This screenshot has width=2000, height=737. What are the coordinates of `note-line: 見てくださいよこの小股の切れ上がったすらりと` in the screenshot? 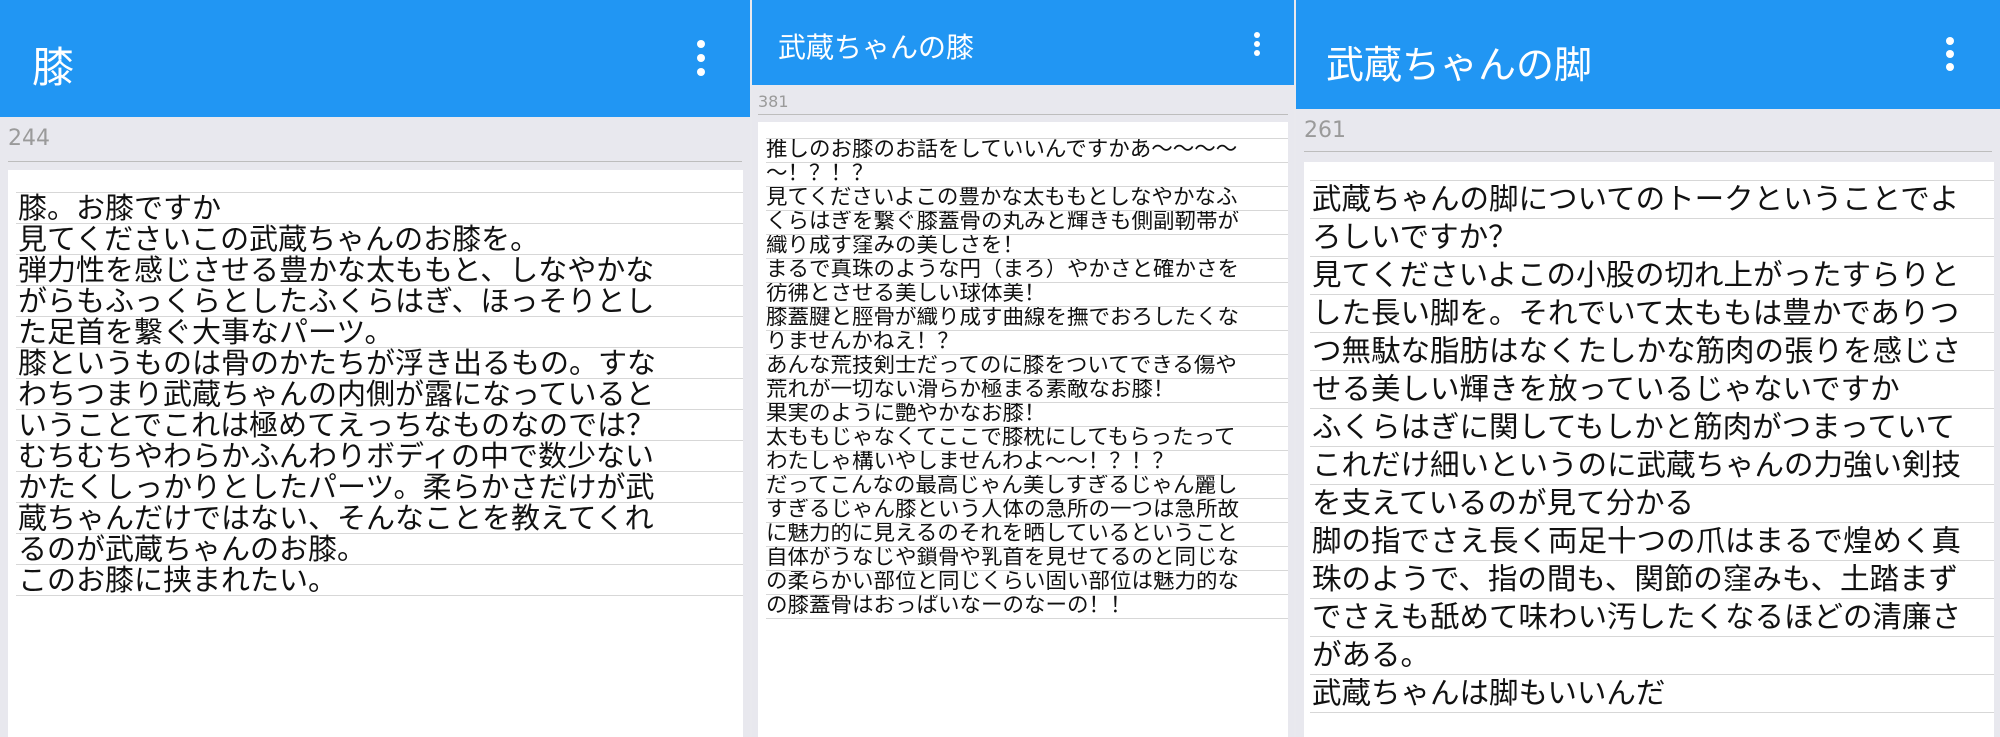 It's located at (1652, 276).